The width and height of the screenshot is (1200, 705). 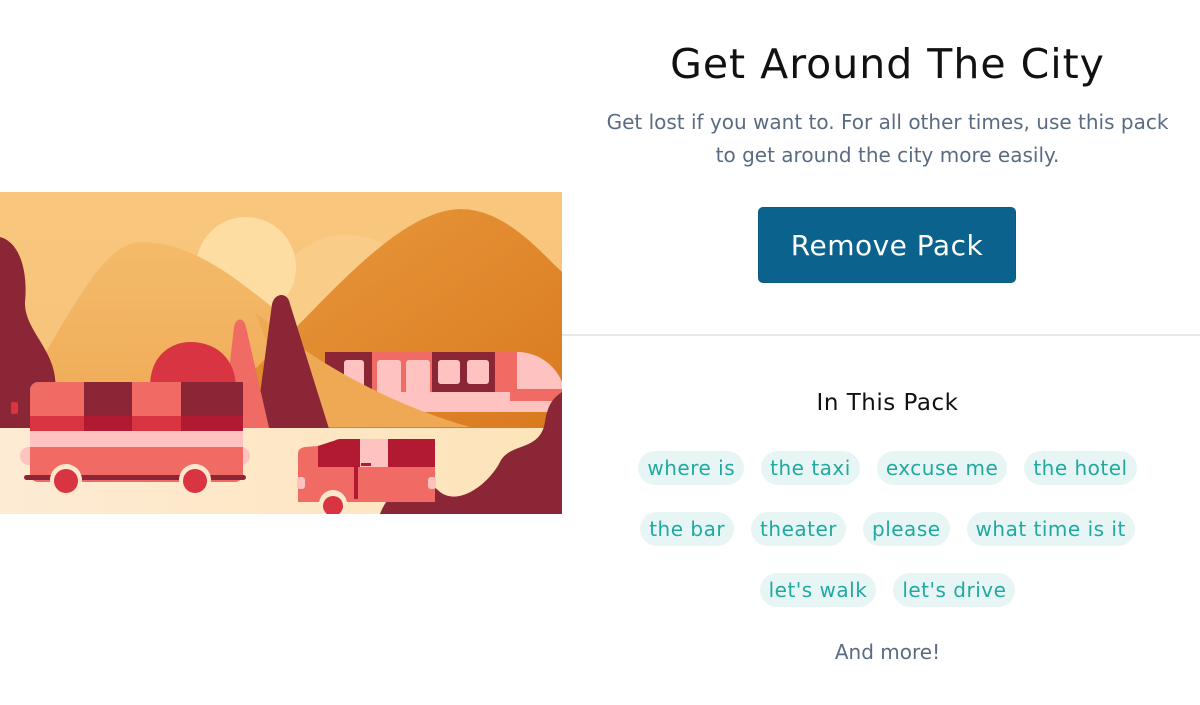 I want to click on phrase-chip: let's walk, so click(x=818, y=590).